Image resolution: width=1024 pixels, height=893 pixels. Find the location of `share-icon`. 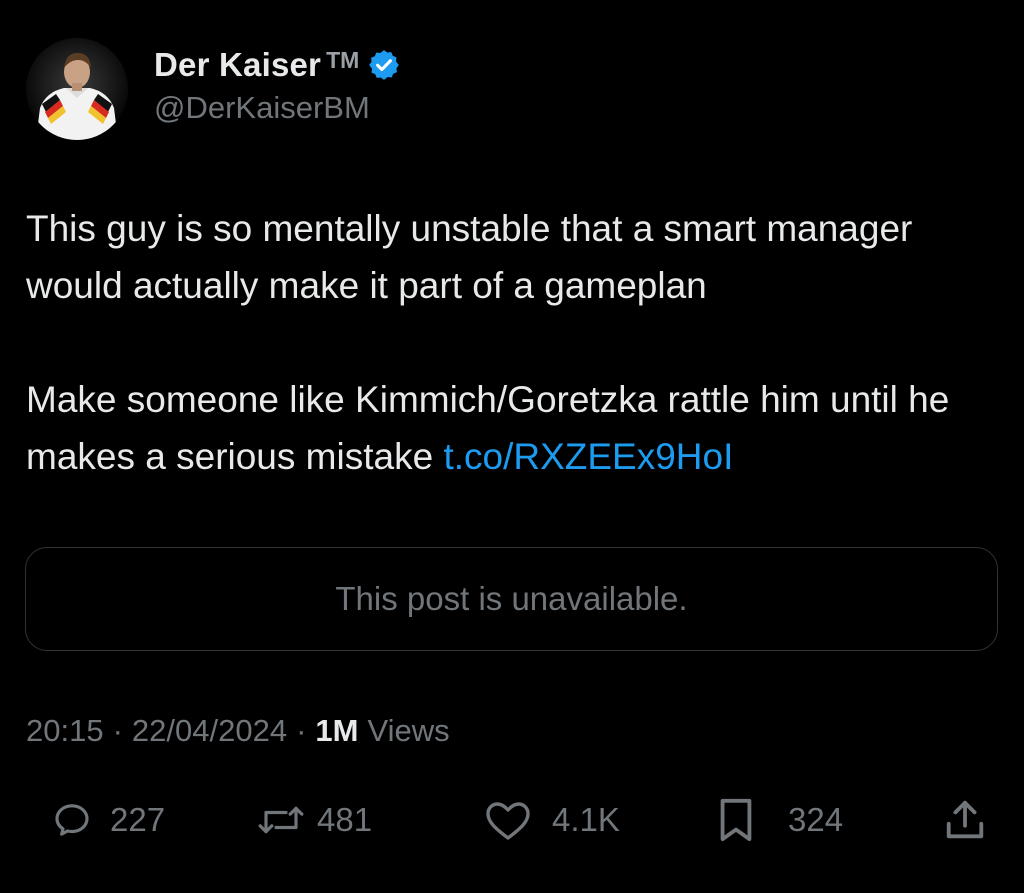

share-icon is located at coordinates (965, 819).